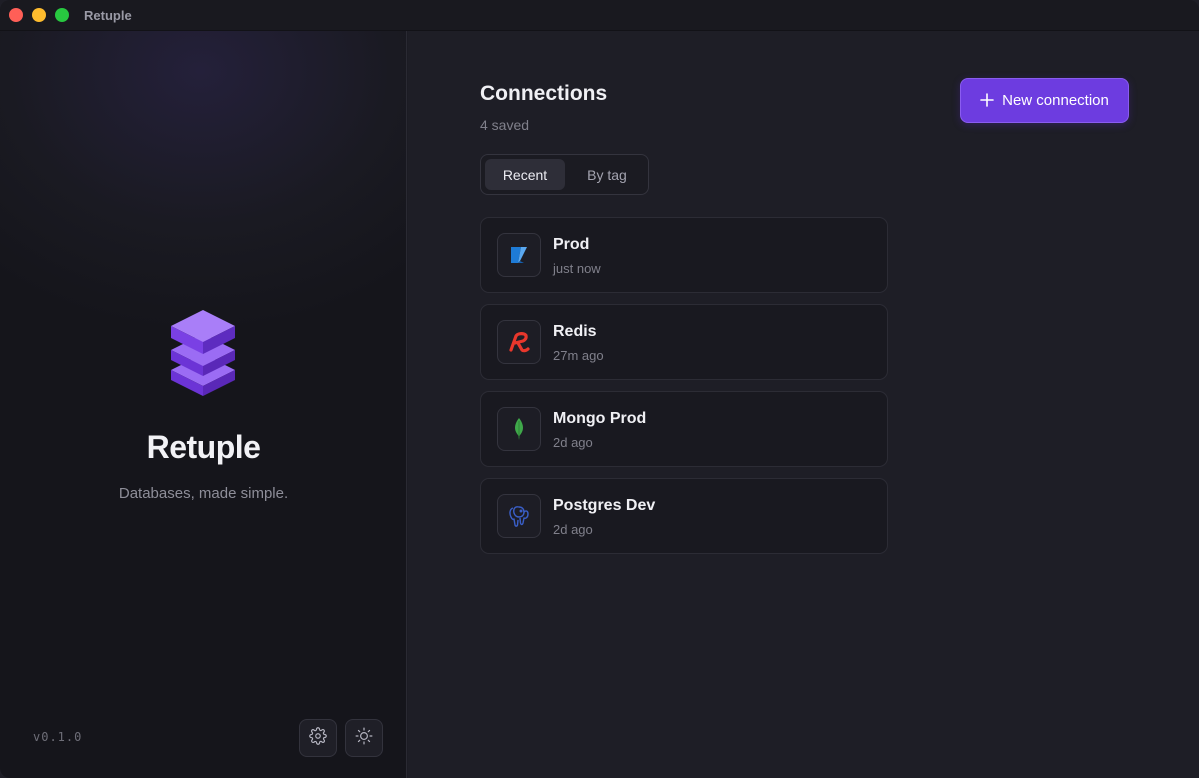 This screenshot has height=778, width=1199. Describe the element at coordinates (575, 331) in the screenshot. I see `connection-name: Redis` at that location.